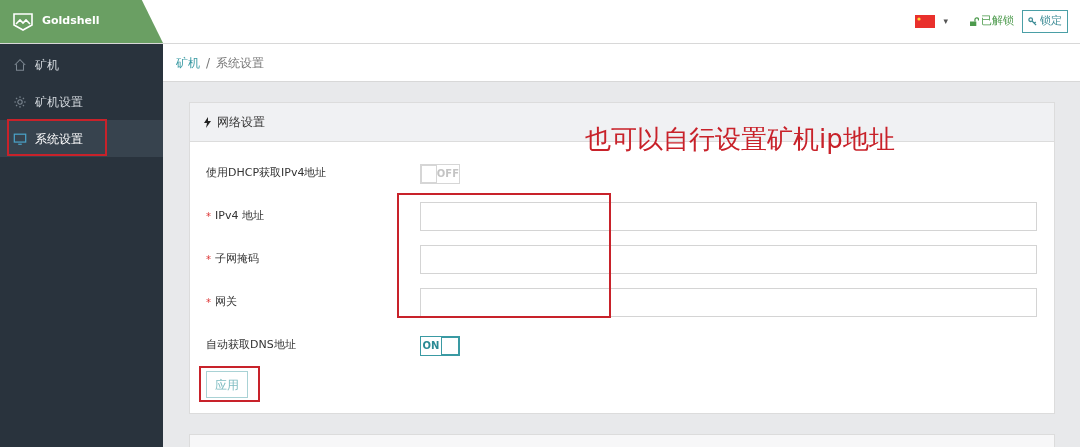  I want to click on apply-button: 应用, so click(227, 384).